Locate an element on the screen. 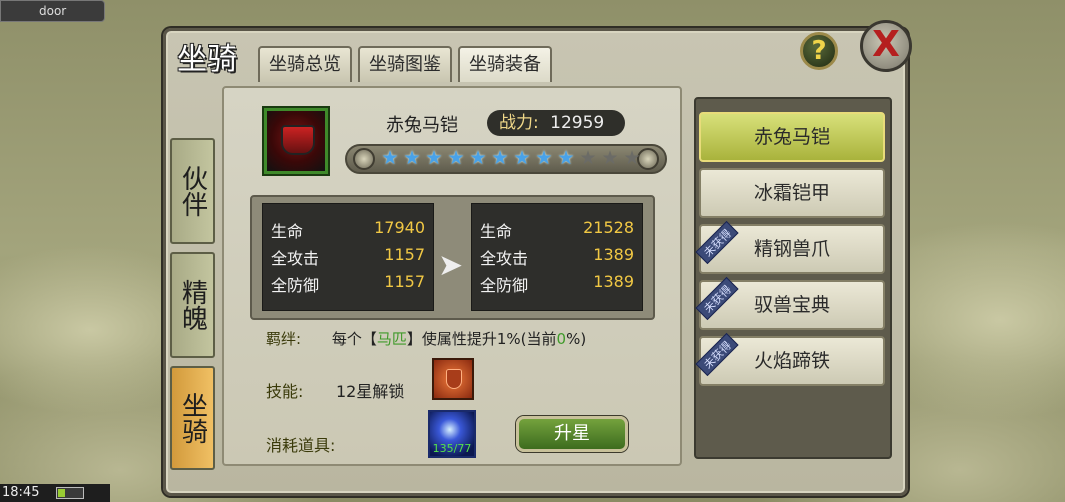 The image size is (1065, 502). side-tab-label: 精魄 is located at coordinates (192, 305).